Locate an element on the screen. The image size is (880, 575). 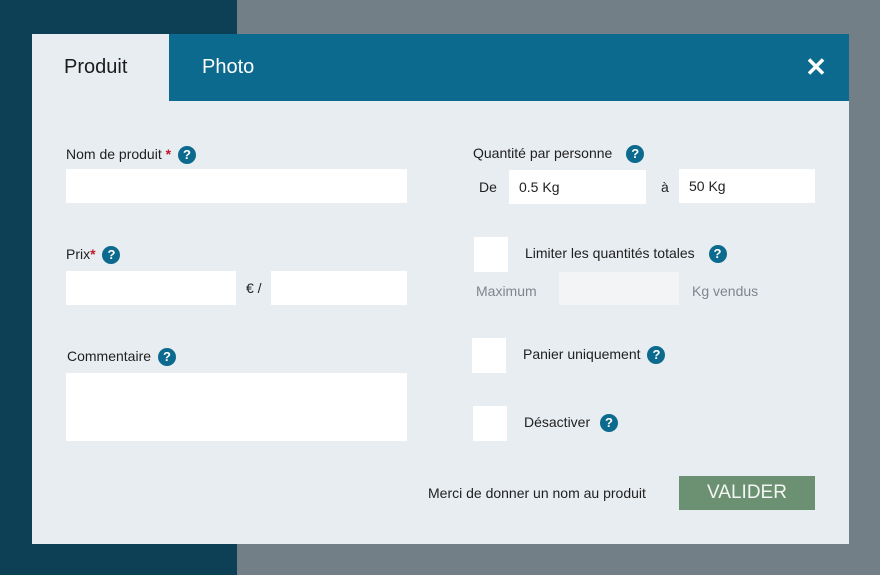
submit-button: VALIDER is located at coordinates (747, 493).